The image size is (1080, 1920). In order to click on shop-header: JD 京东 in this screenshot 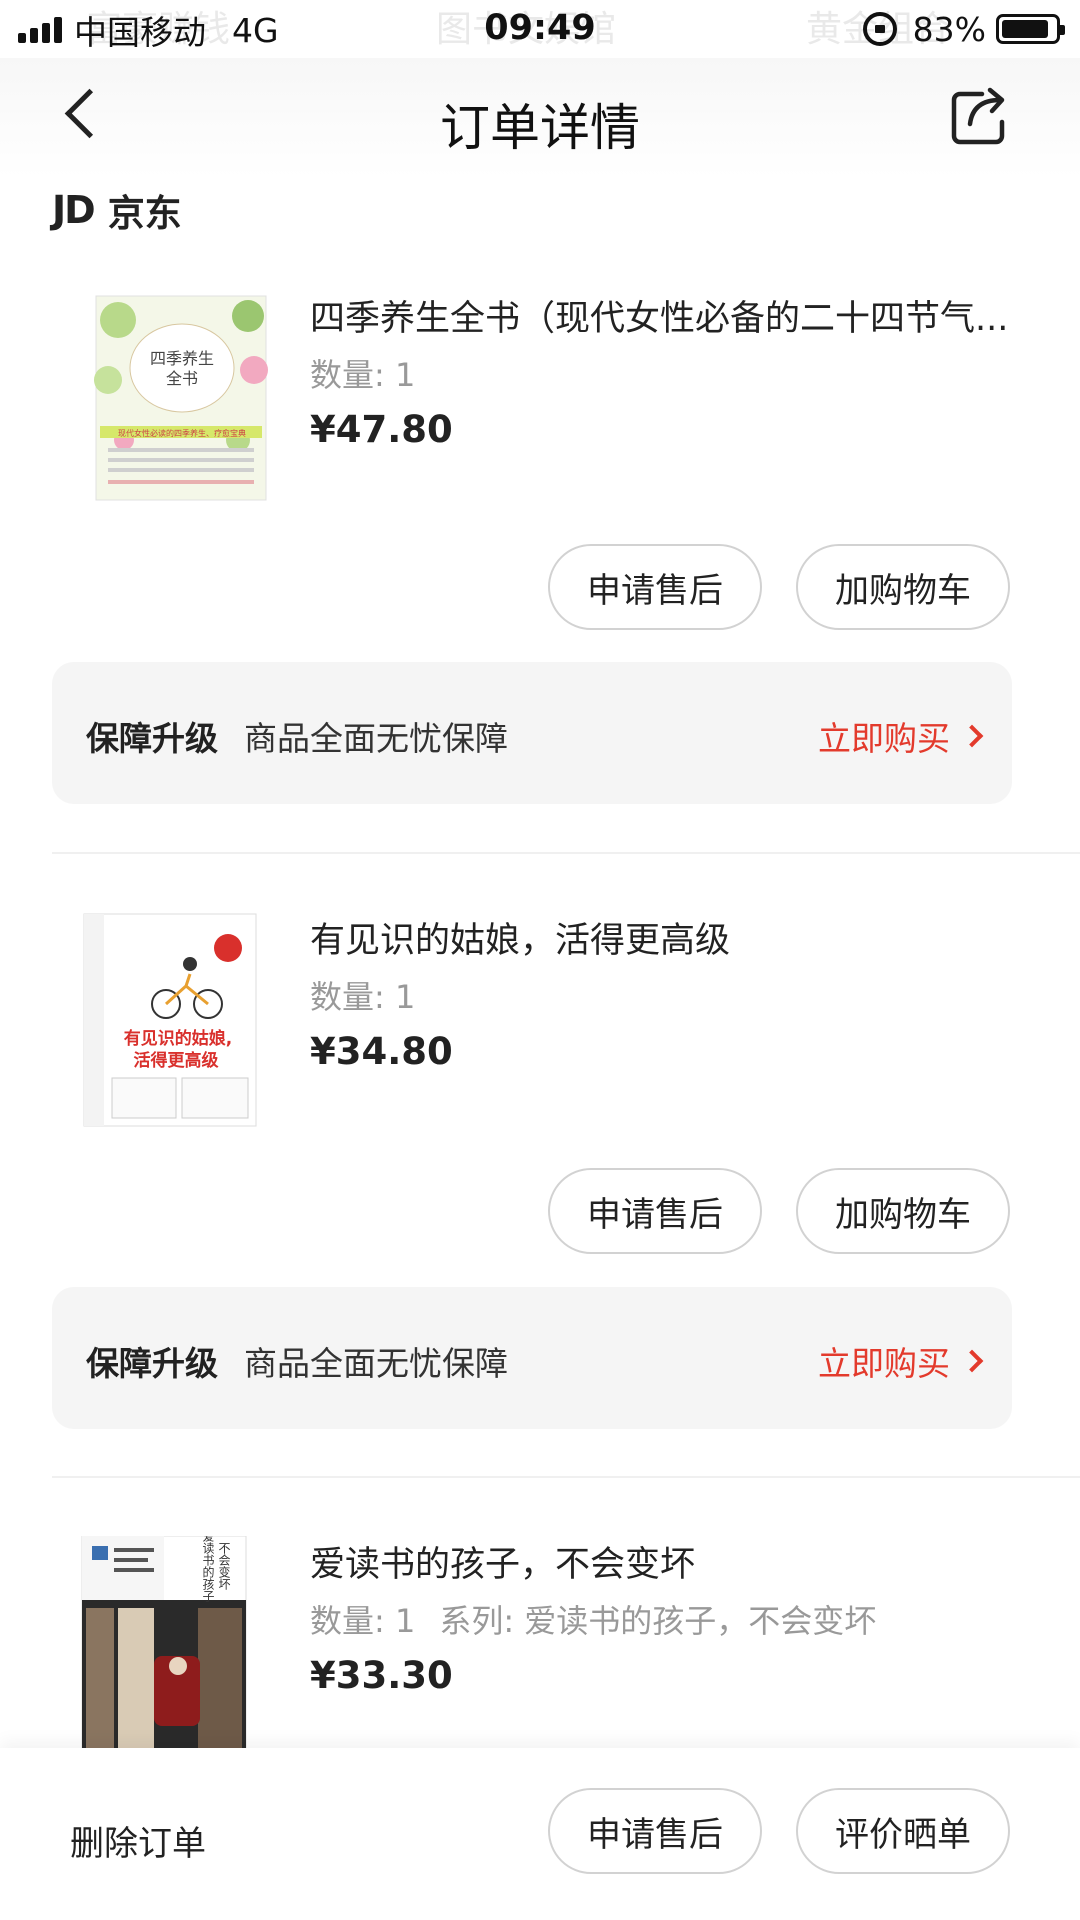, I will do `click(117, 210)`.